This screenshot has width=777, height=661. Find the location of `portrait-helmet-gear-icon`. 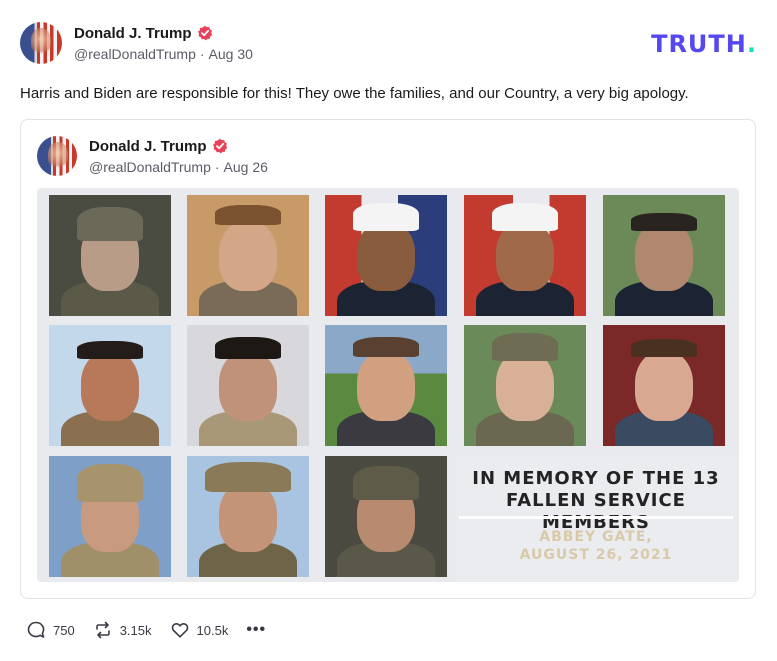

portrait-helmet-gear-icon is located at coordinates (386, 516).